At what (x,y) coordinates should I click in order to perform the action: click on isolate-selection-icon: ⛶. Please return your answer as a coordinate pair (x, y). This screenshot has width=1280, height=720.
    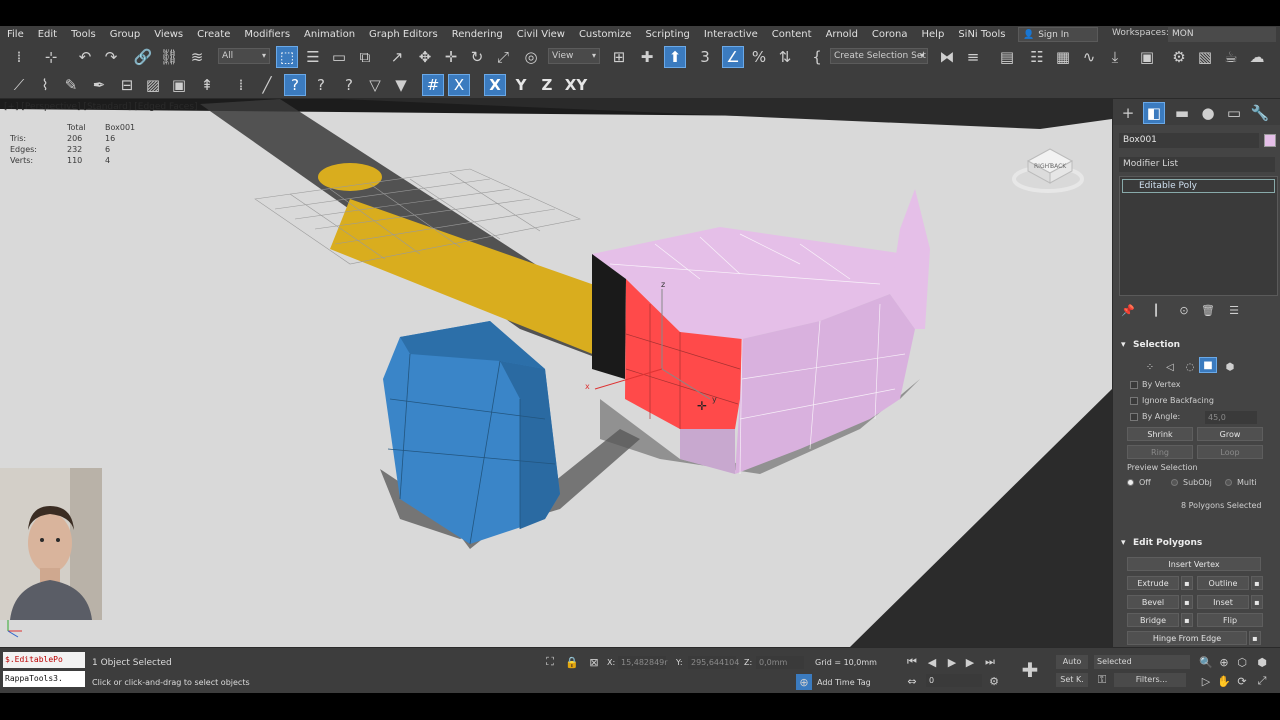
    Looking at the image, I should click on (550, 662).